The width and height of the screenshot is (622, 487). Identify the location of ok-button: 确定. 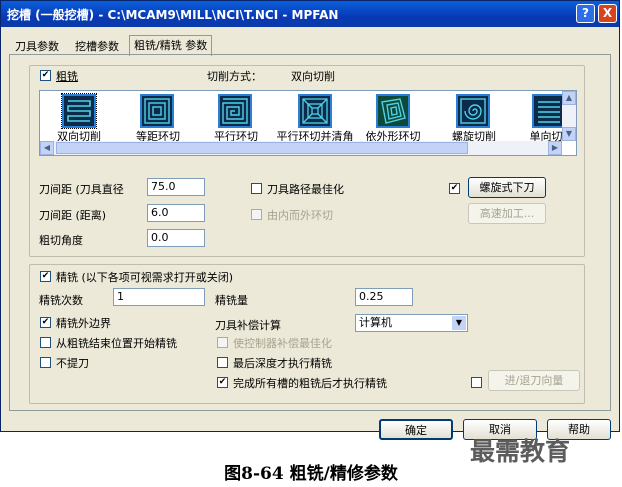
(416, 429).